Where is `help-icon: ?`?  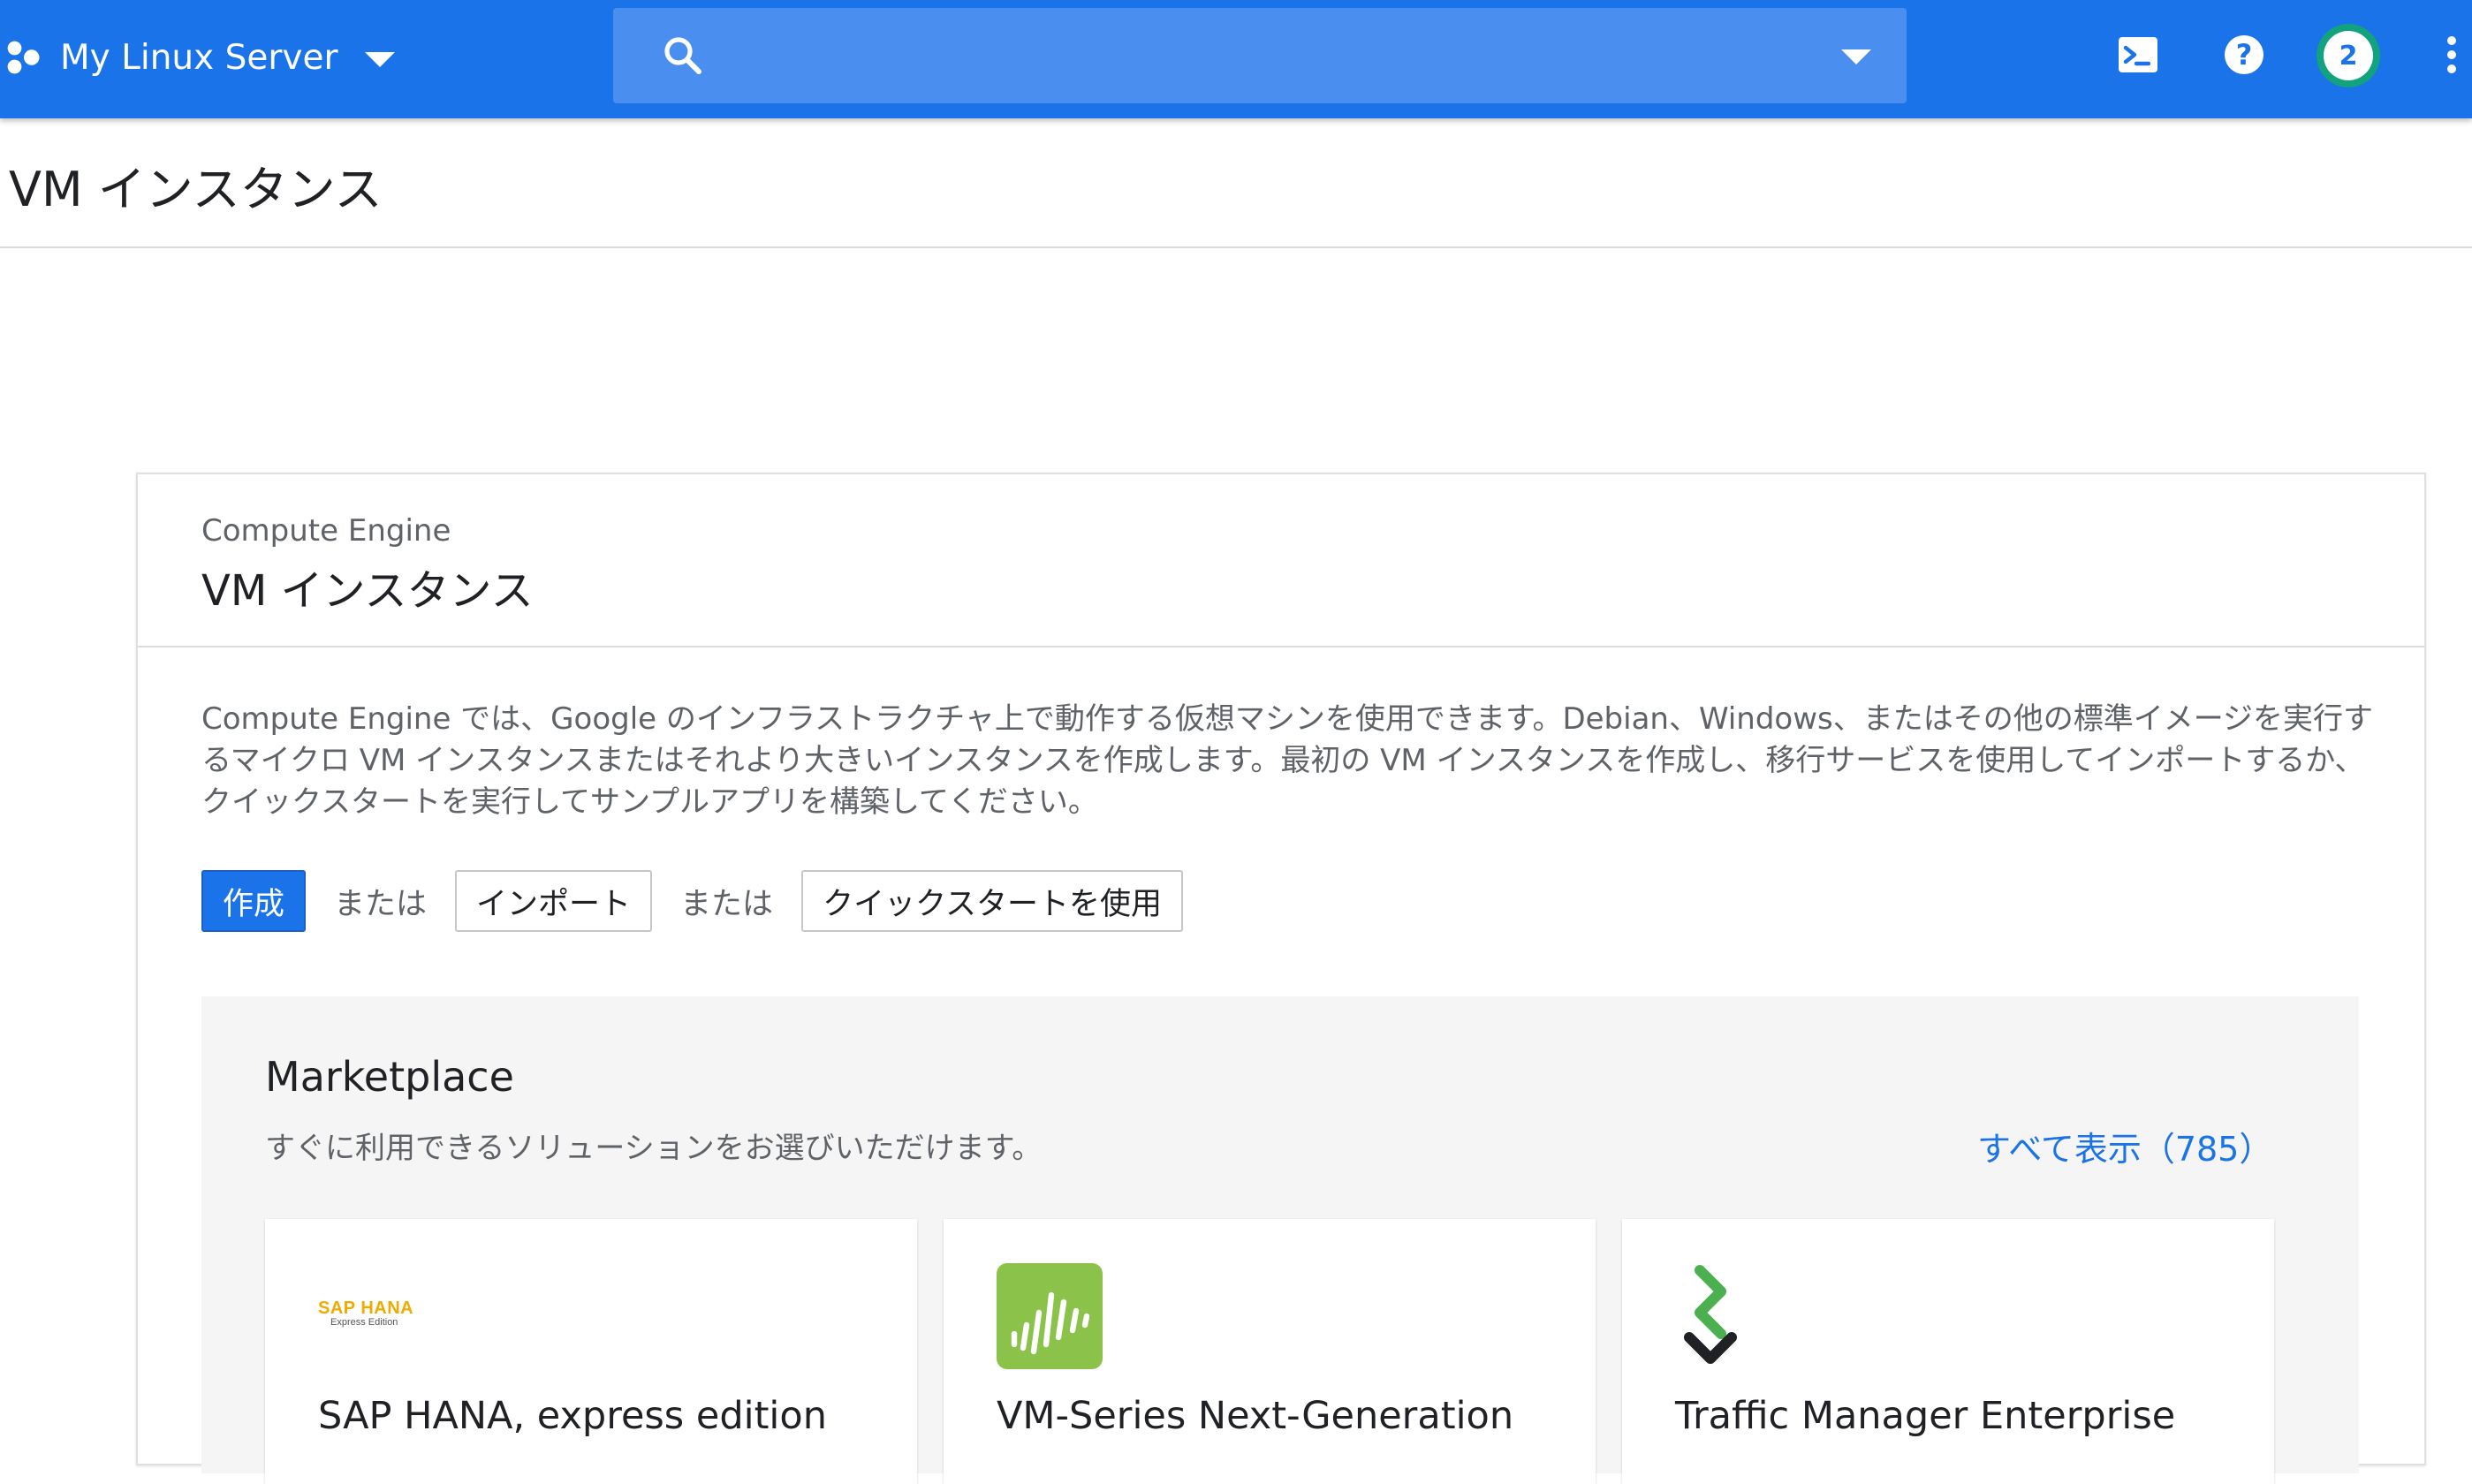
help-icon: ? is located at coordinates (2244, 54).